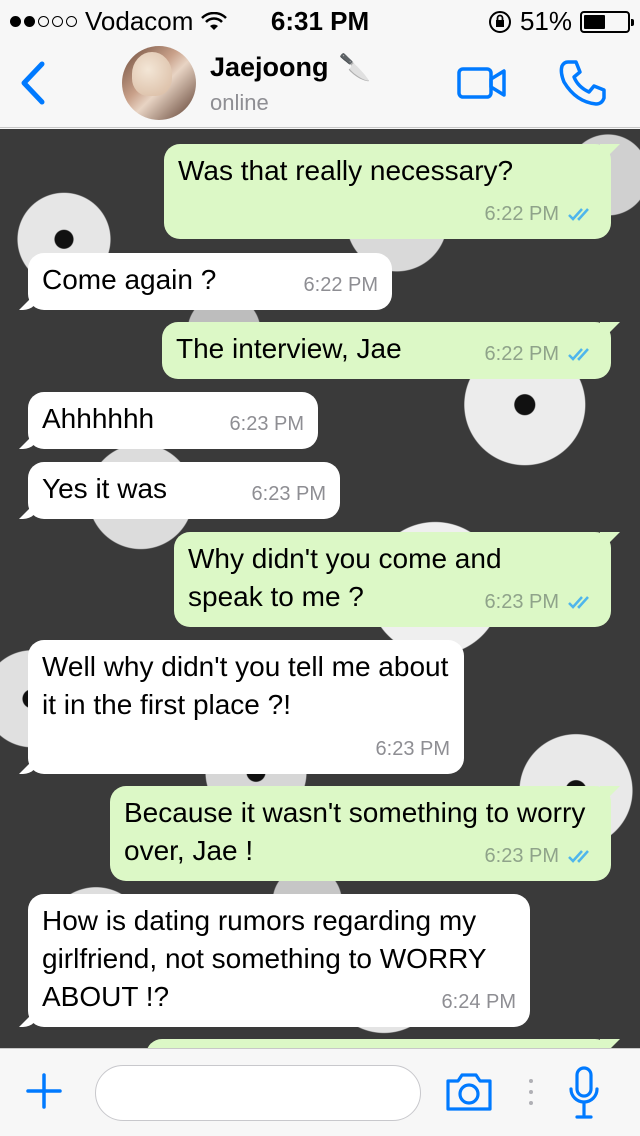  I want to click on contact-status: online, so click(239, 102).